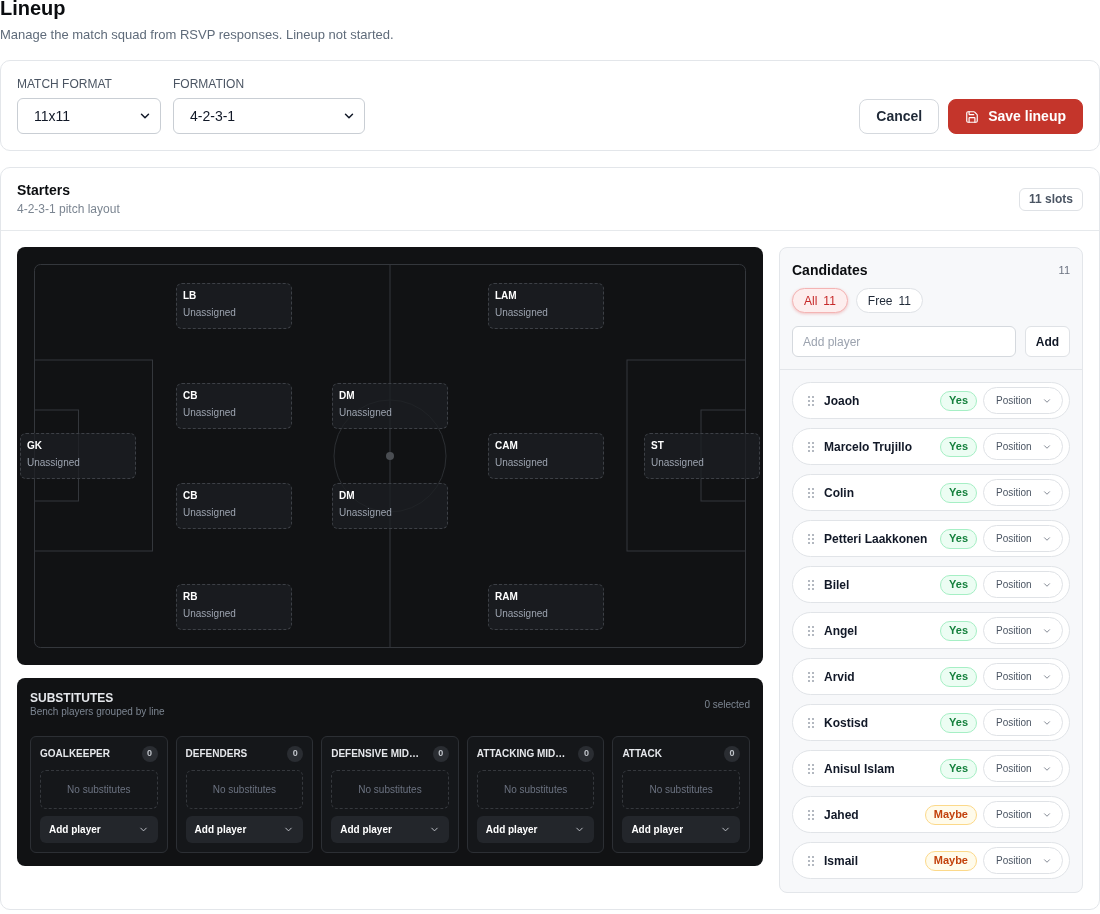 The width and height of the screenshot is (1100, 914). I want to click on page-title: Lineup, so click(33, 10).